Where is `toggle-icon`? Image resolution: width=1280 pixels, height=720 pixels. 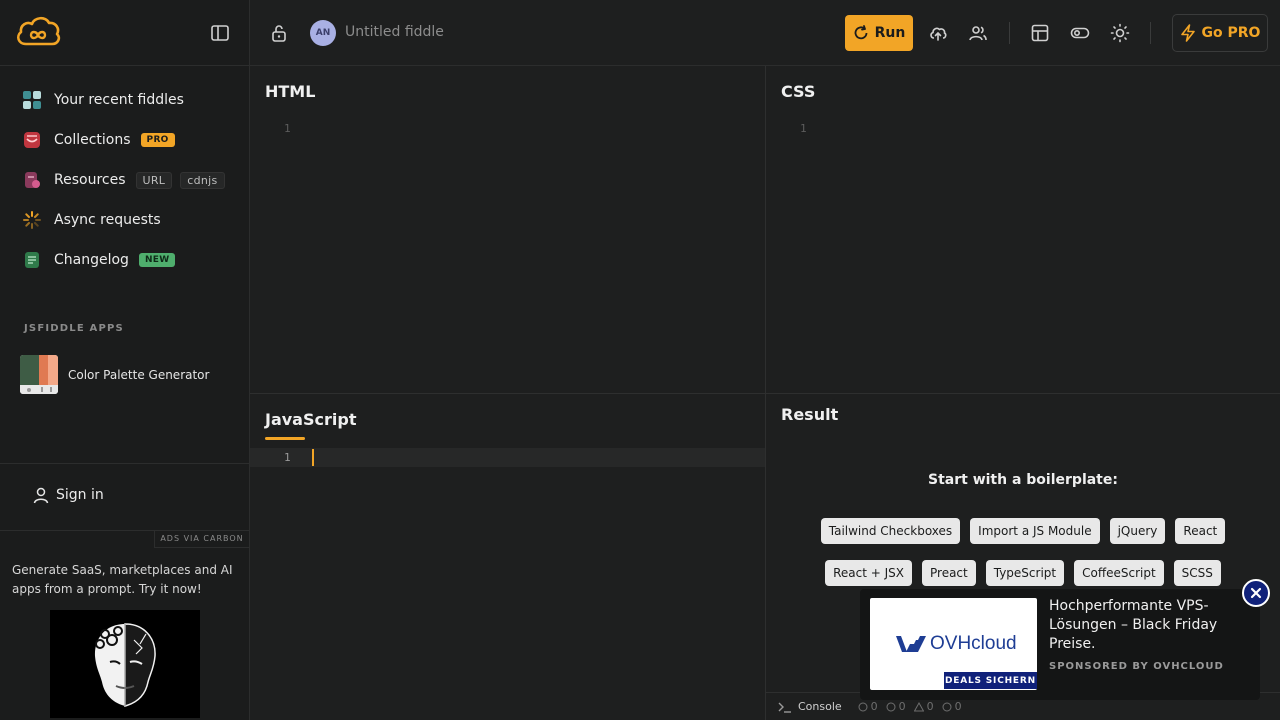
toggle-icon is located at coordinates (1080, 33).